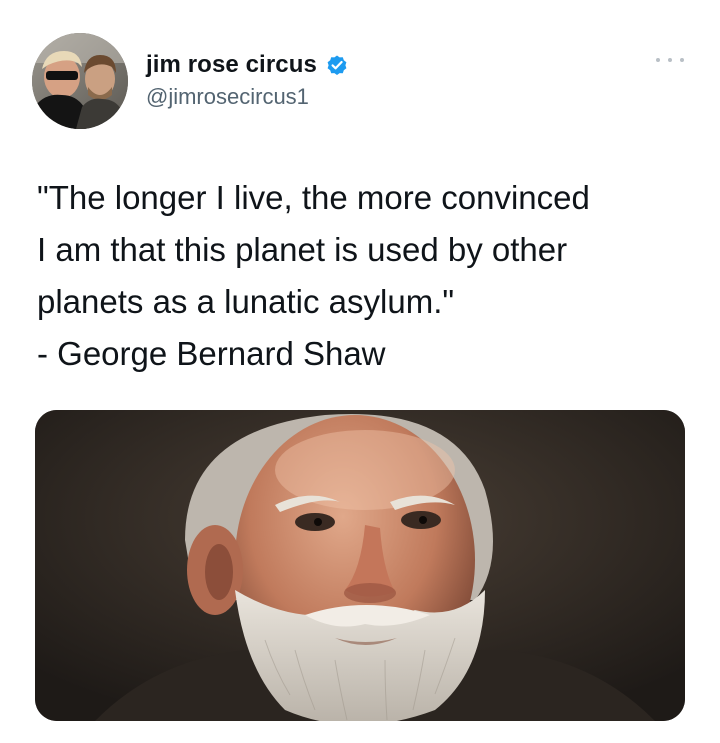 This screenshot has width=720, height=743. Describe the element at coordinates (313, 197) in the screenshot. I see `tweet-text-line: "The longer I live, the more convinced` at that location.